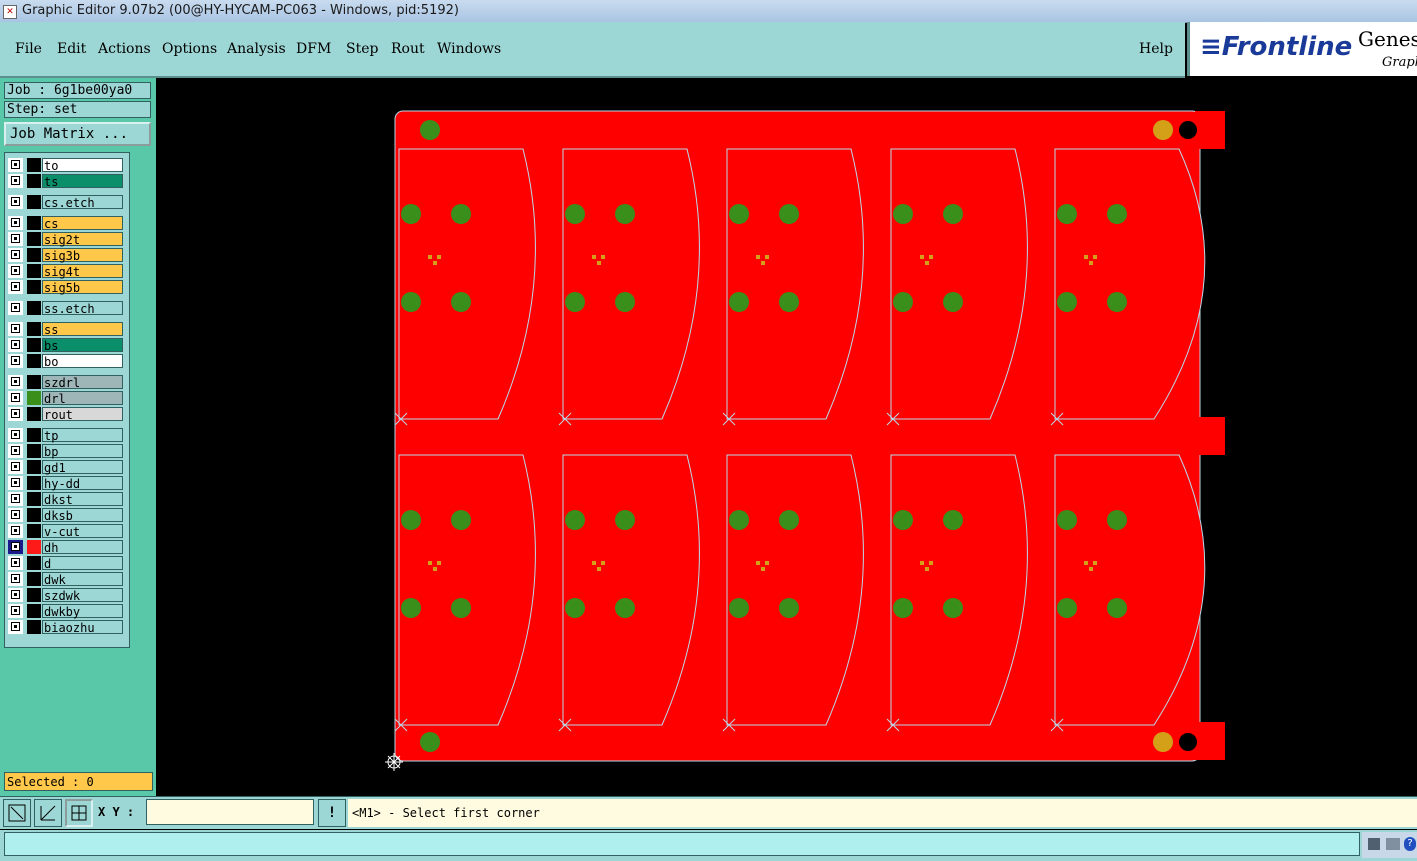  I want to click on layer-name: to, so click(82, 165).